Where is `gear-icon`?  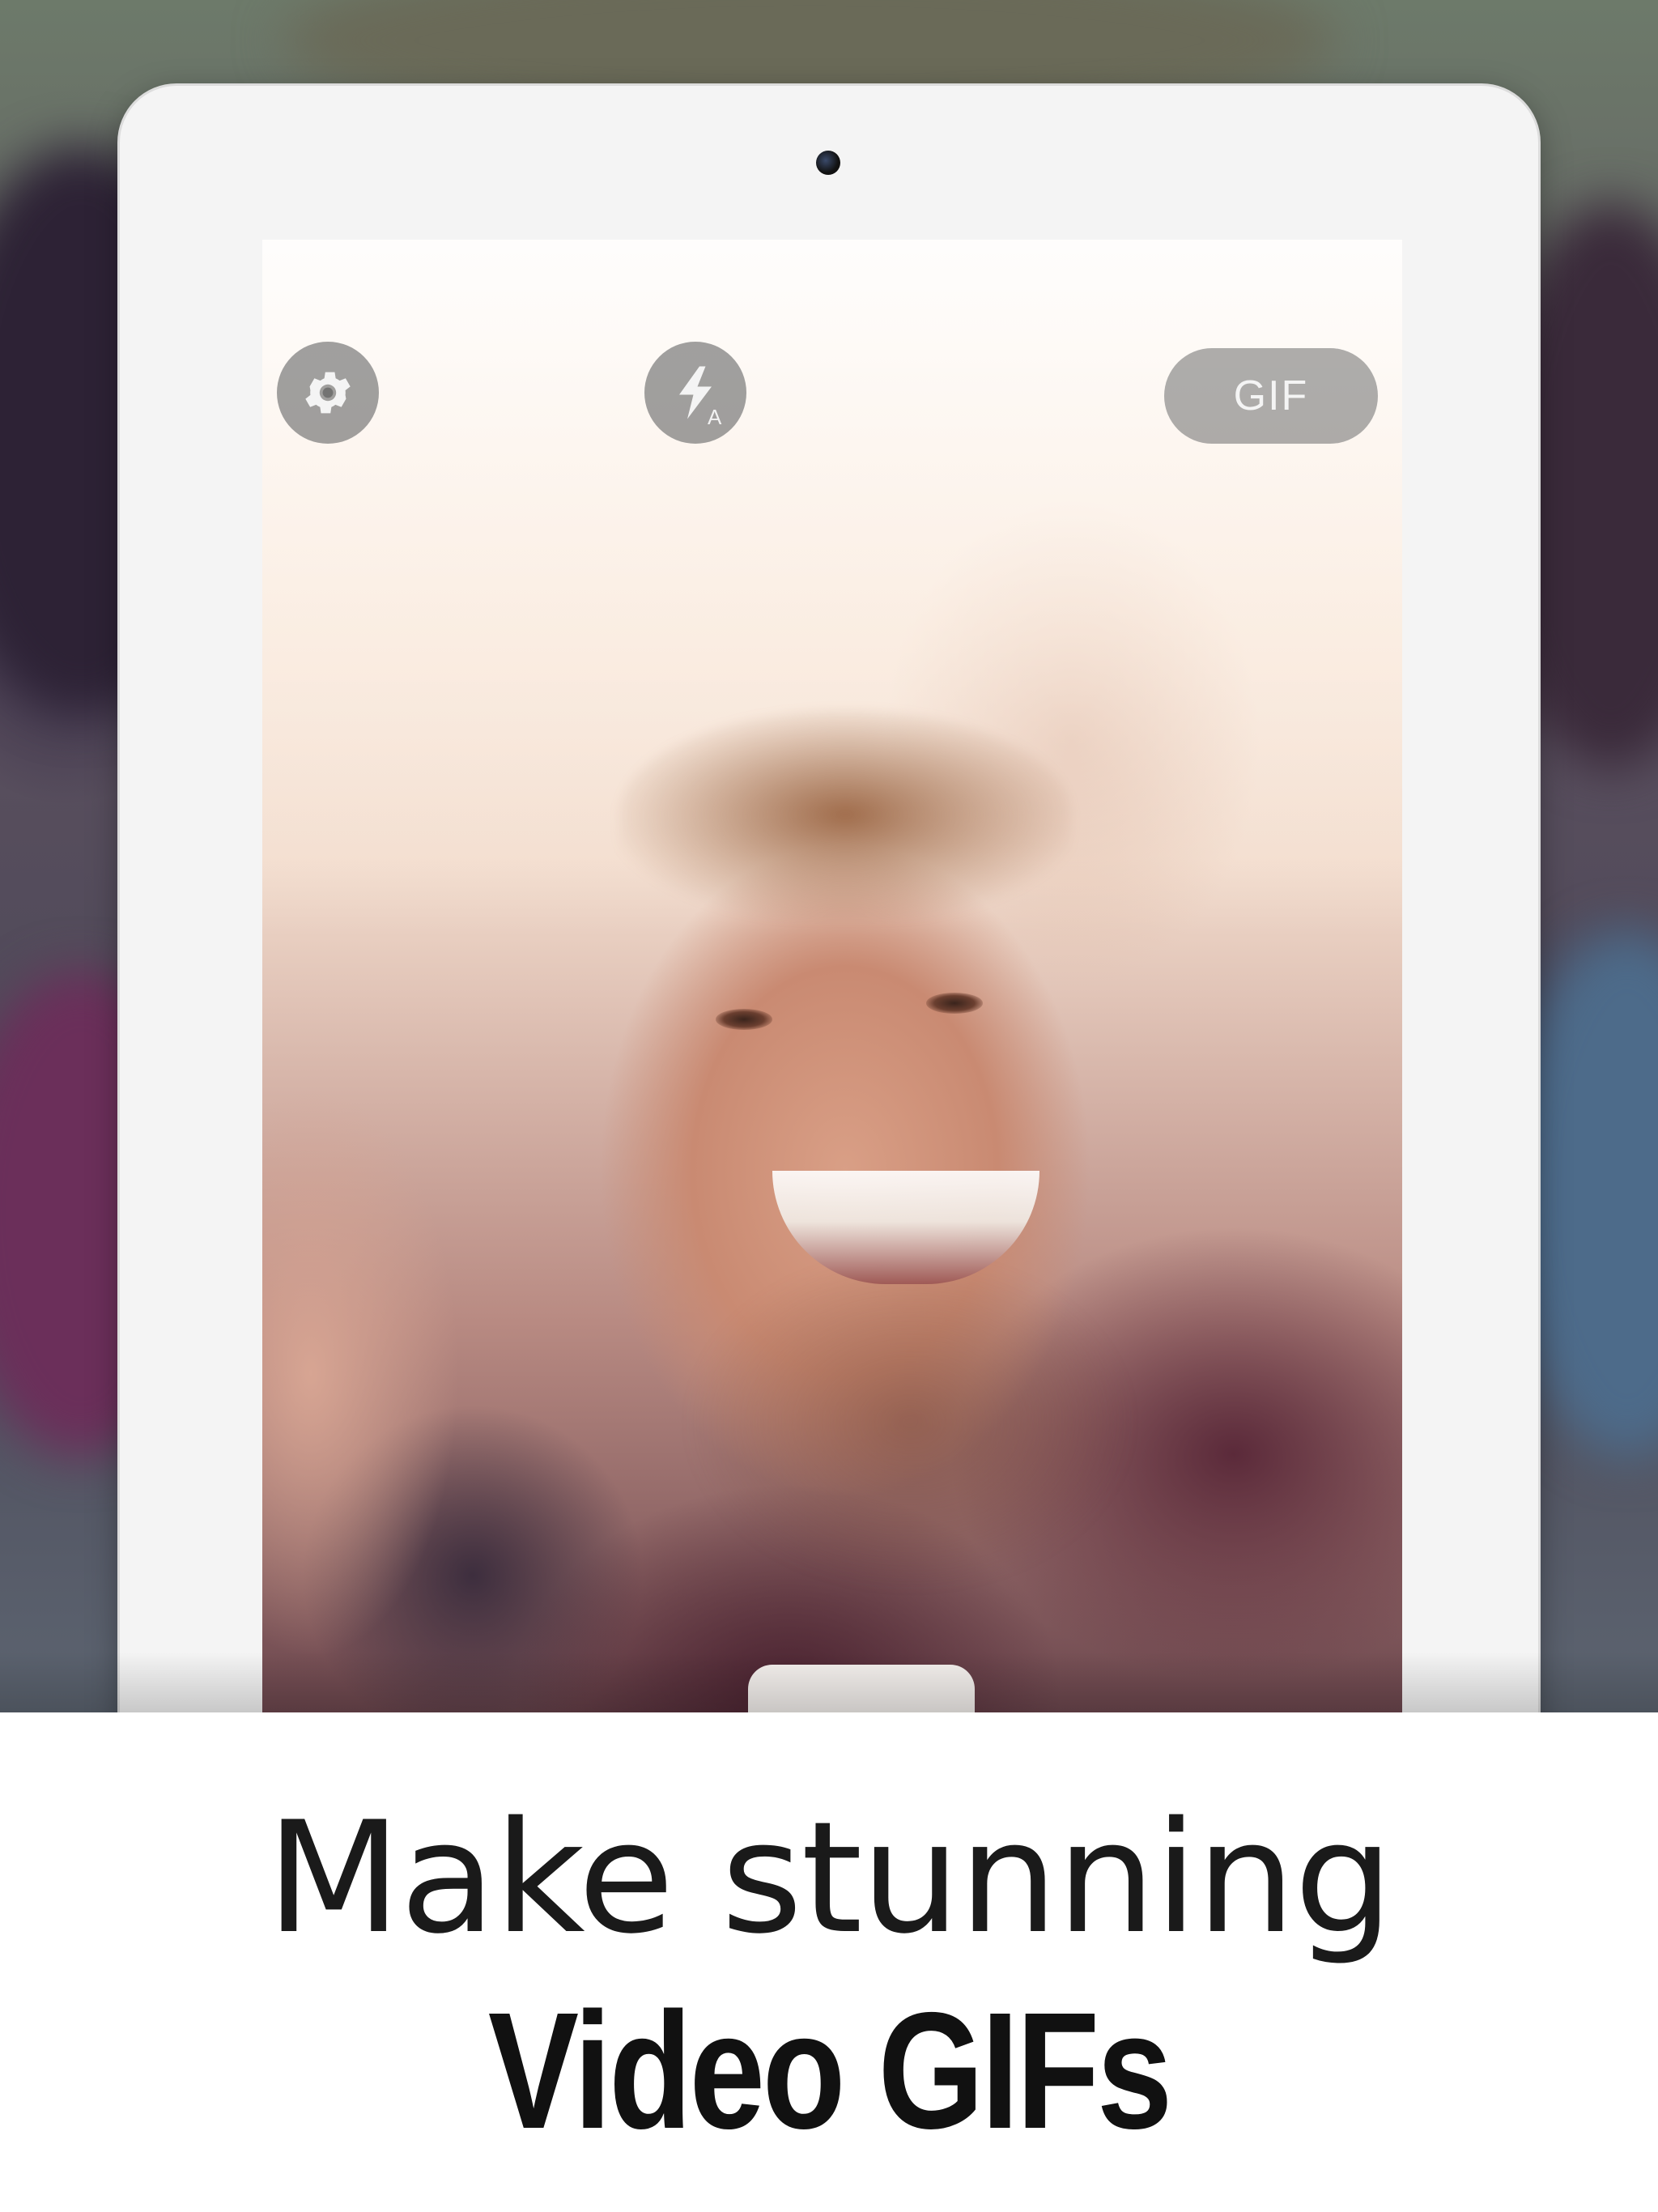 gear-icon is located at coordinates (328, 393).